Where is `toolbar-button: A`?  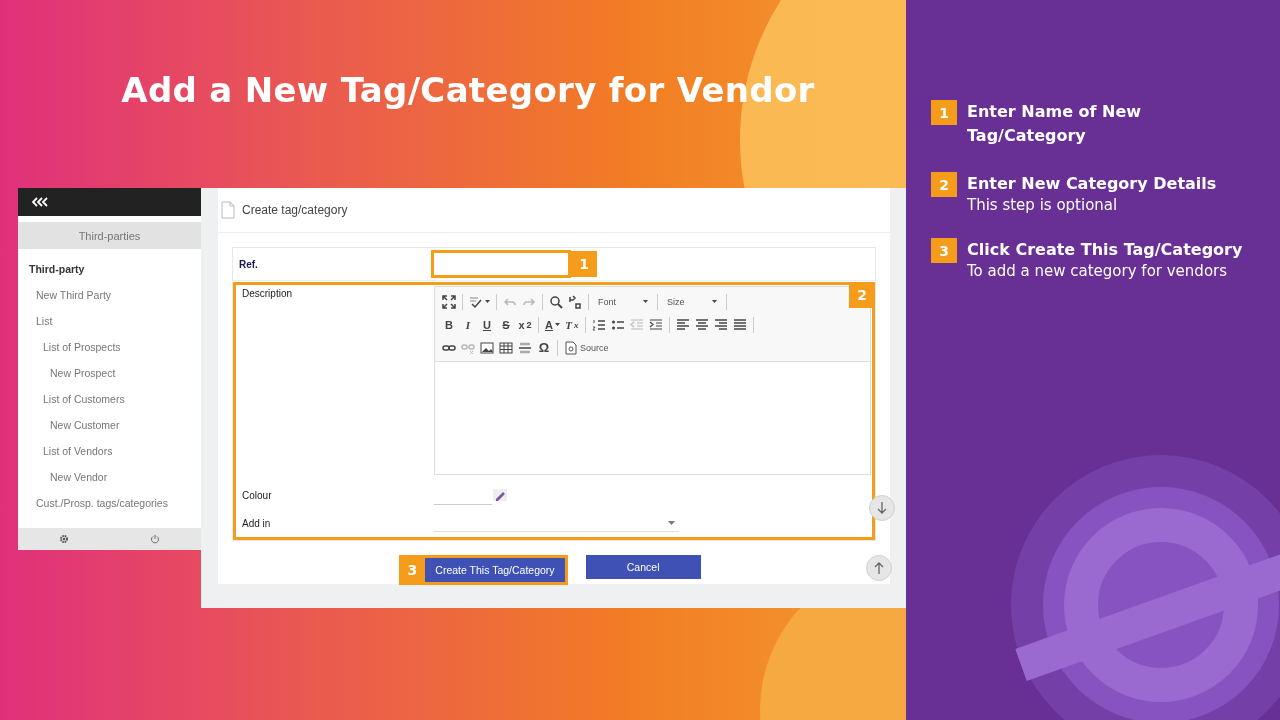
toolbar-button: A is located at coordinates (552, 324).